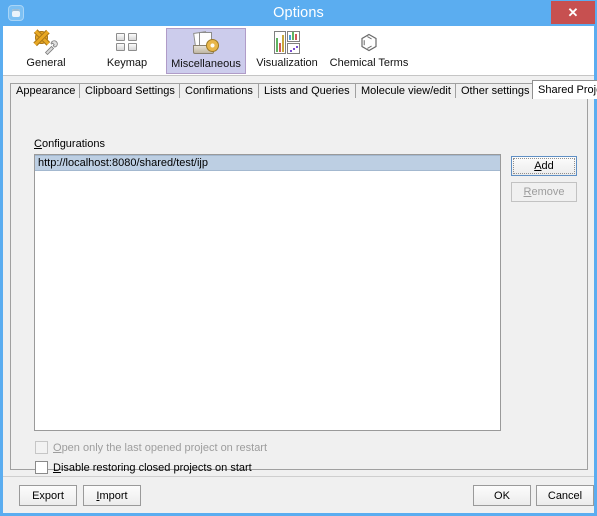  I want to click on toolbar-item-label: Visualization, so click(287, 63).